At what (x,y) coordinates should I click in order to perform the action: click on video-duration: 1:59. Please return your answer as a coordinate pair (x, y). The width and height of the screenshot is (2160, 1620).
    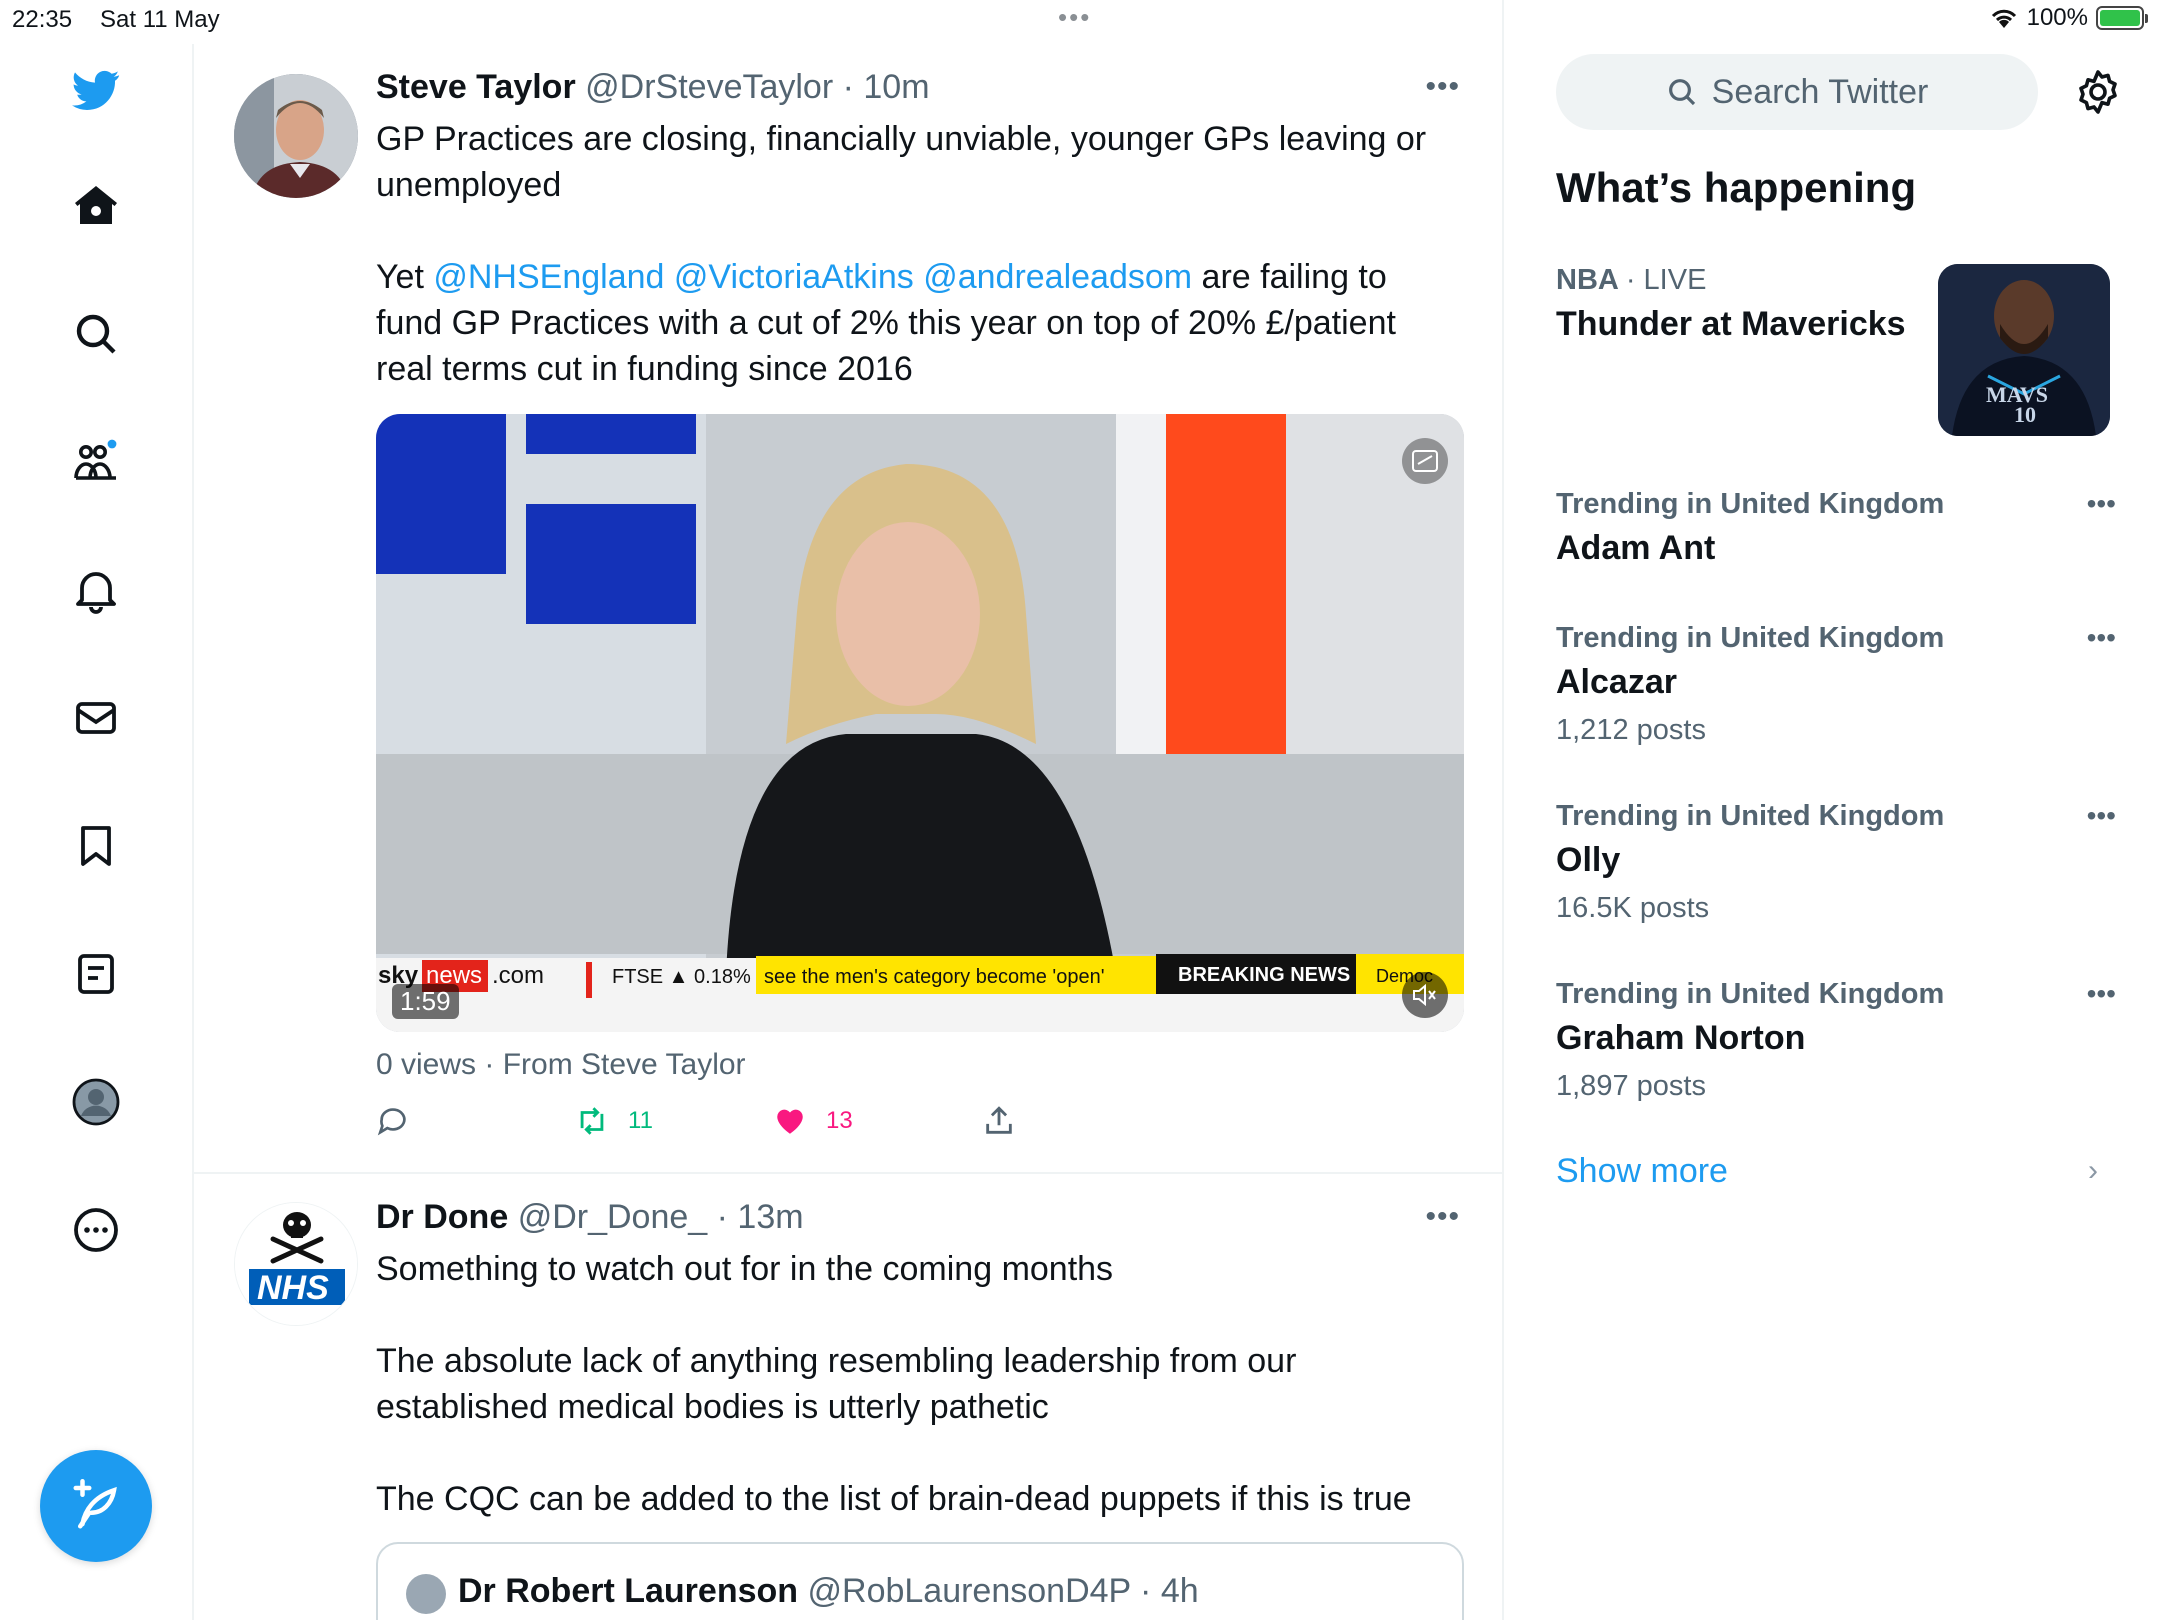
    Looking at the image, I should click on (425, 1001).